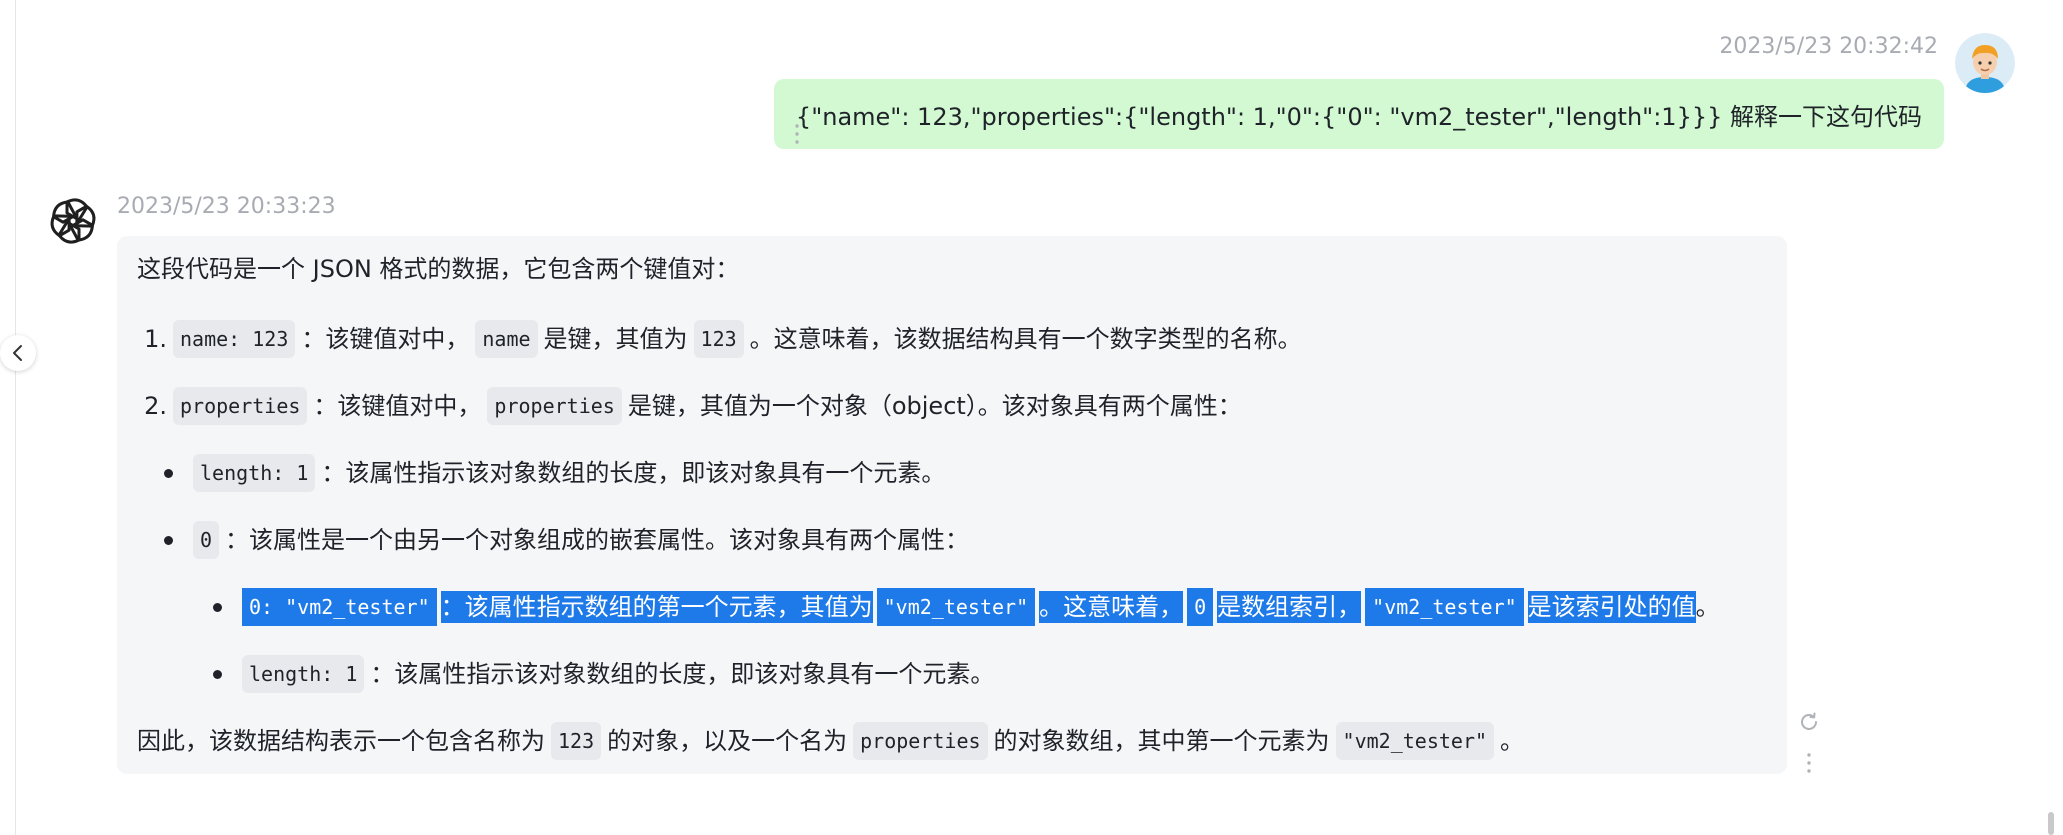 This screenshot has width=2063, height=835. I want to click on openai-logo-icon, so click(73, 221).